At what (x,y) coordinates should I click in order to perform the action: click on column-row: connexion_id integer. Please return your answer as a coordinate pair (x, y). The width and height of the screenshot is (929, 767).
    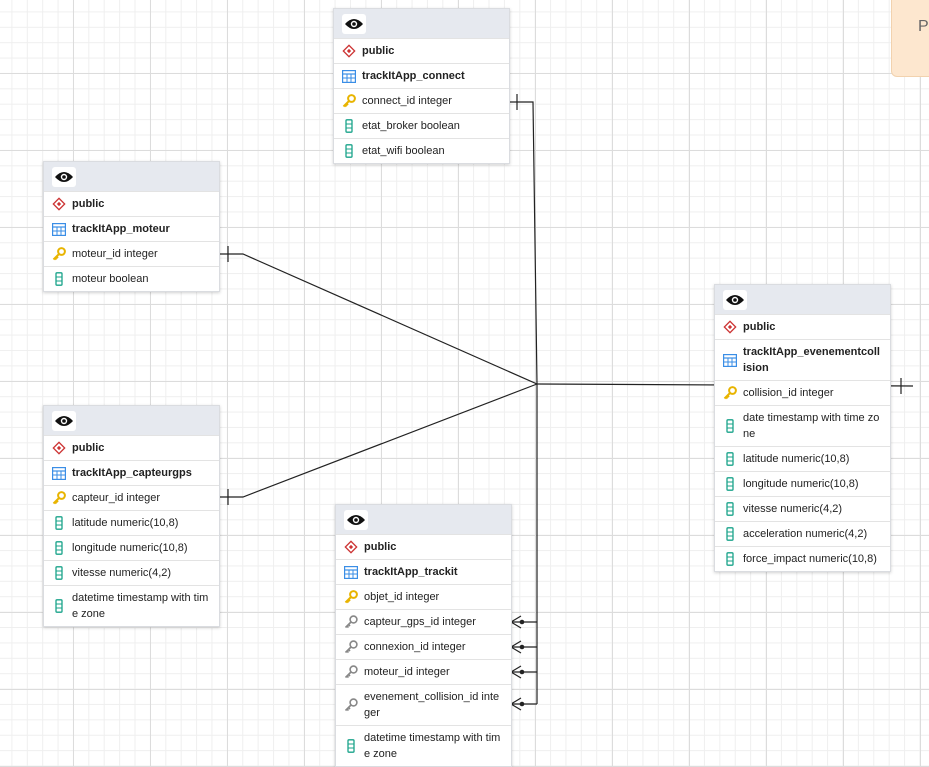
    Looking at the image, I should click on (423, 646).